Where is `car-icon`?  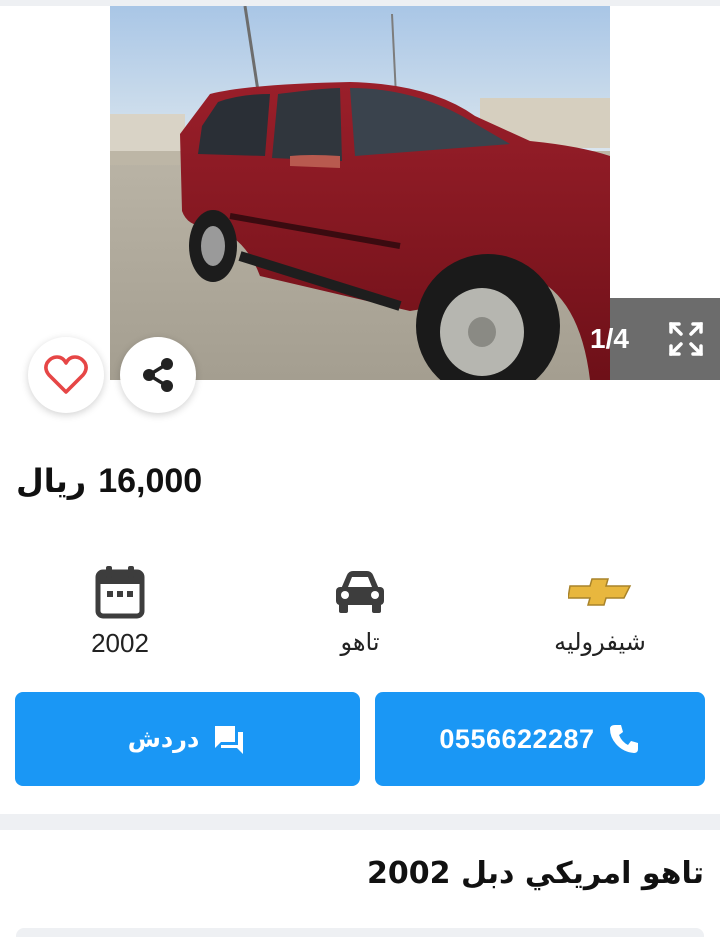 car-icon is located at coordinates (360, 592).